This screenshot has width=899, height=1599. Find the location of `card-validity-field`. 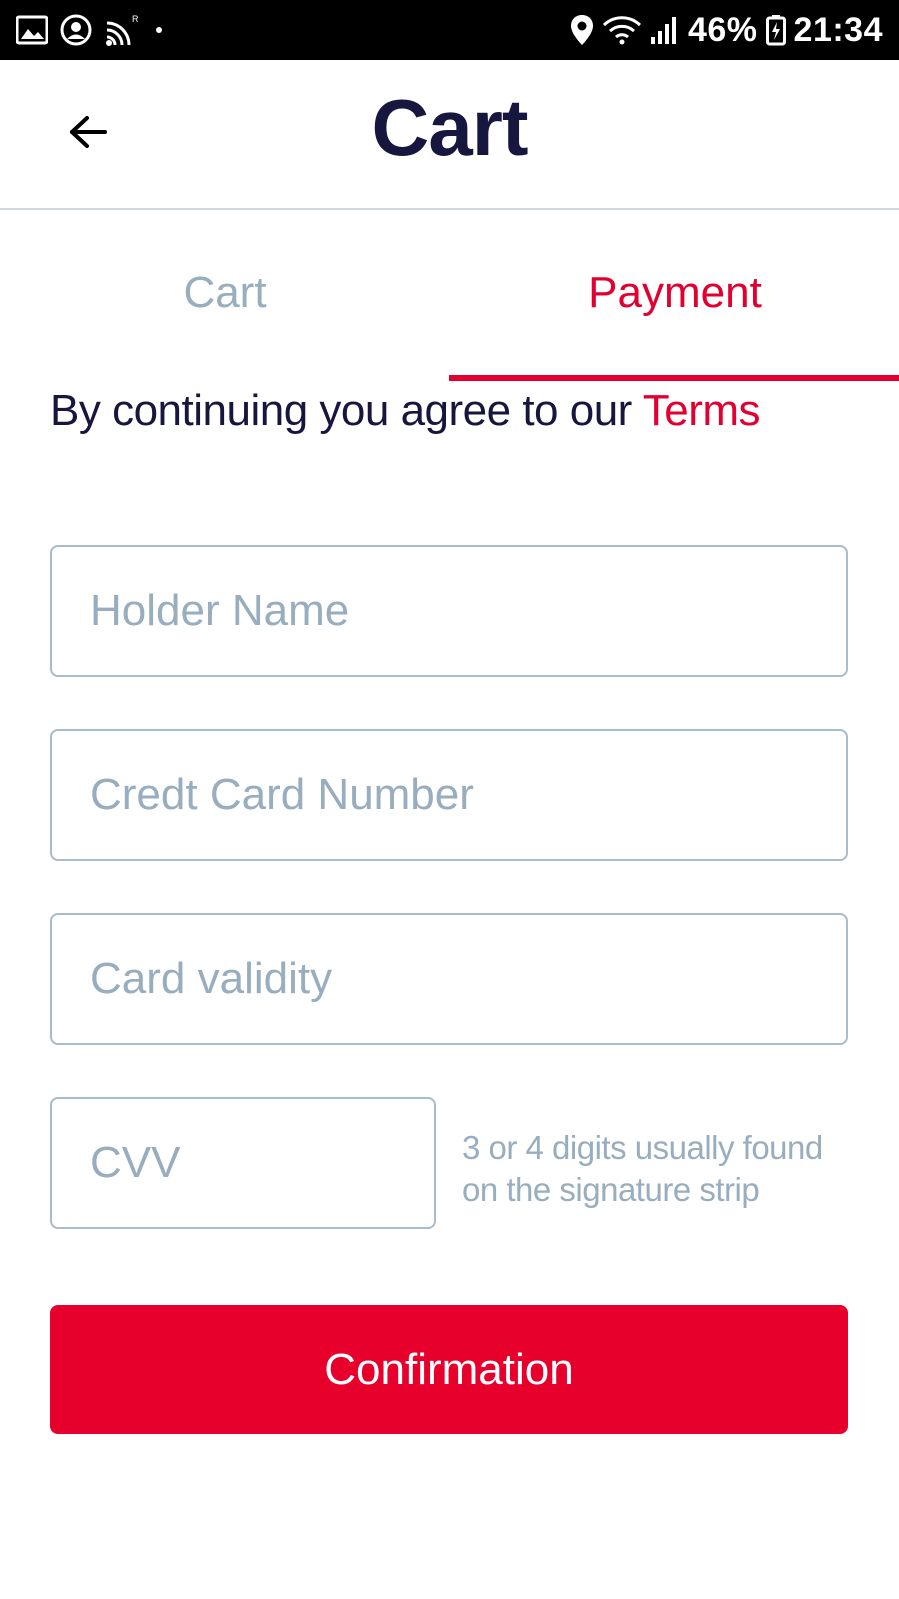

card-validity-field is located at coordinates (449, 979).